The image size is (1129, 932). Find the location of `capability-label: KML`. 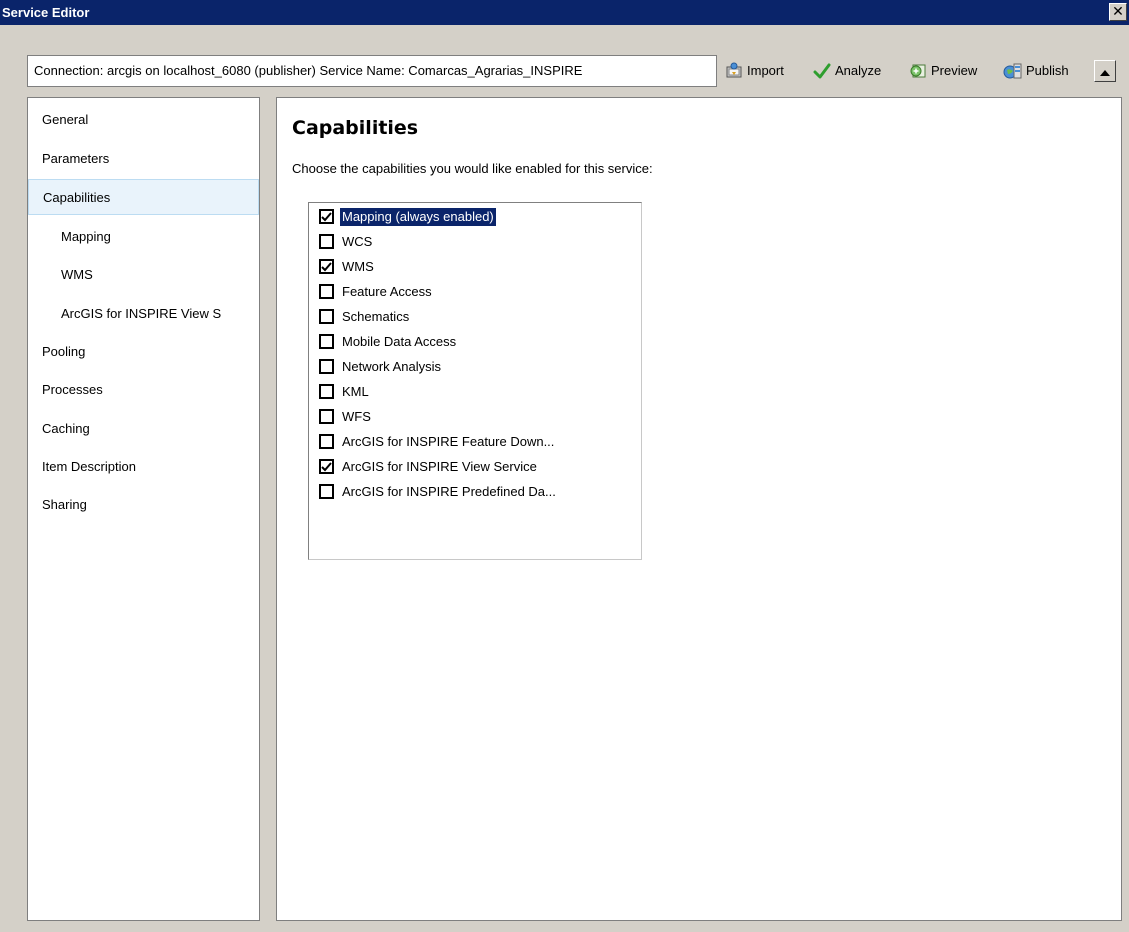

capability-label: KML is located at coordinates (355, 391).